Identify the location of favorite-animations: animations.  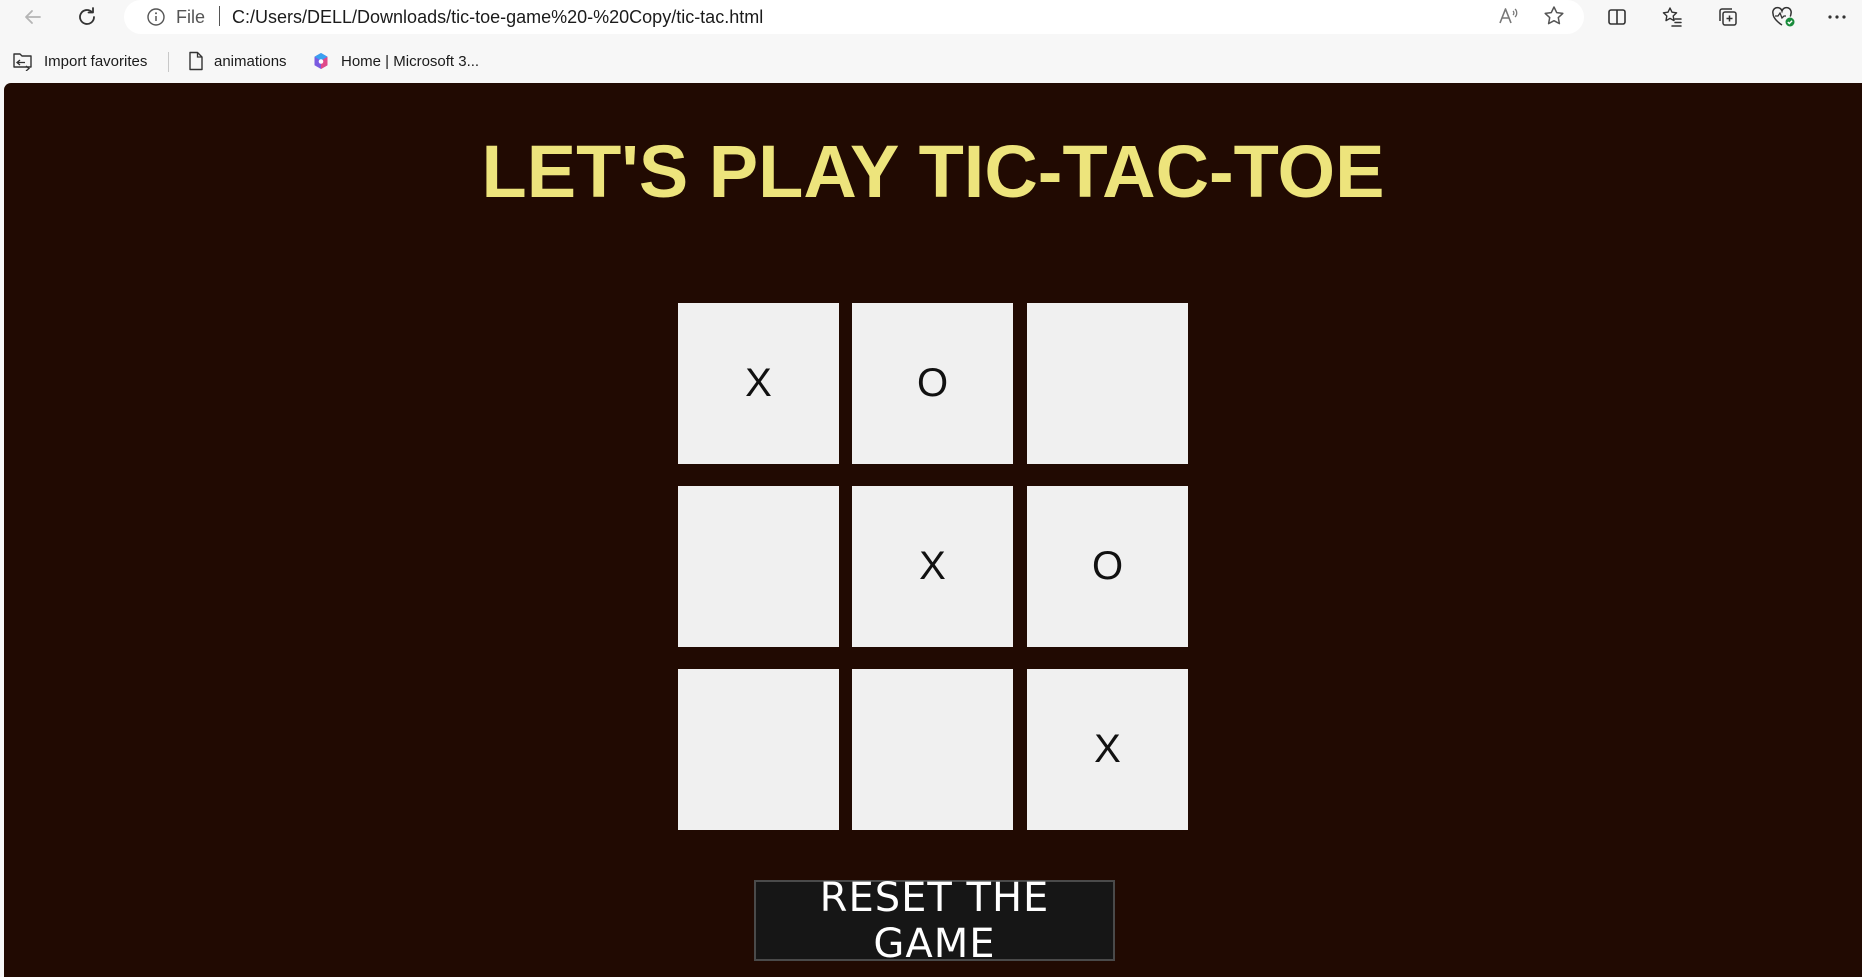
(237, 61).